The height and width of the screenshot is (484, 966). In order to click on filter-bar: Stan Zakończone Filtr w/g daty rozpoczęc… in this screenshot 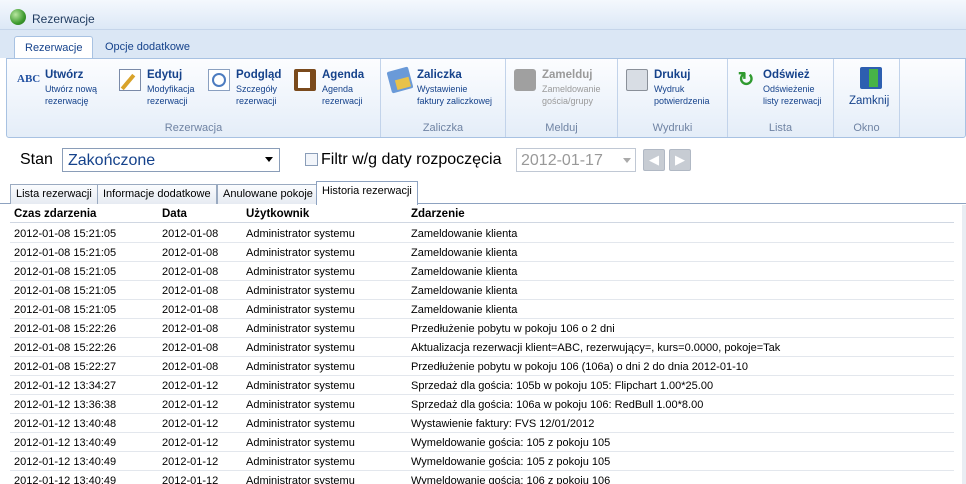, I will do `click(483, 160)`.